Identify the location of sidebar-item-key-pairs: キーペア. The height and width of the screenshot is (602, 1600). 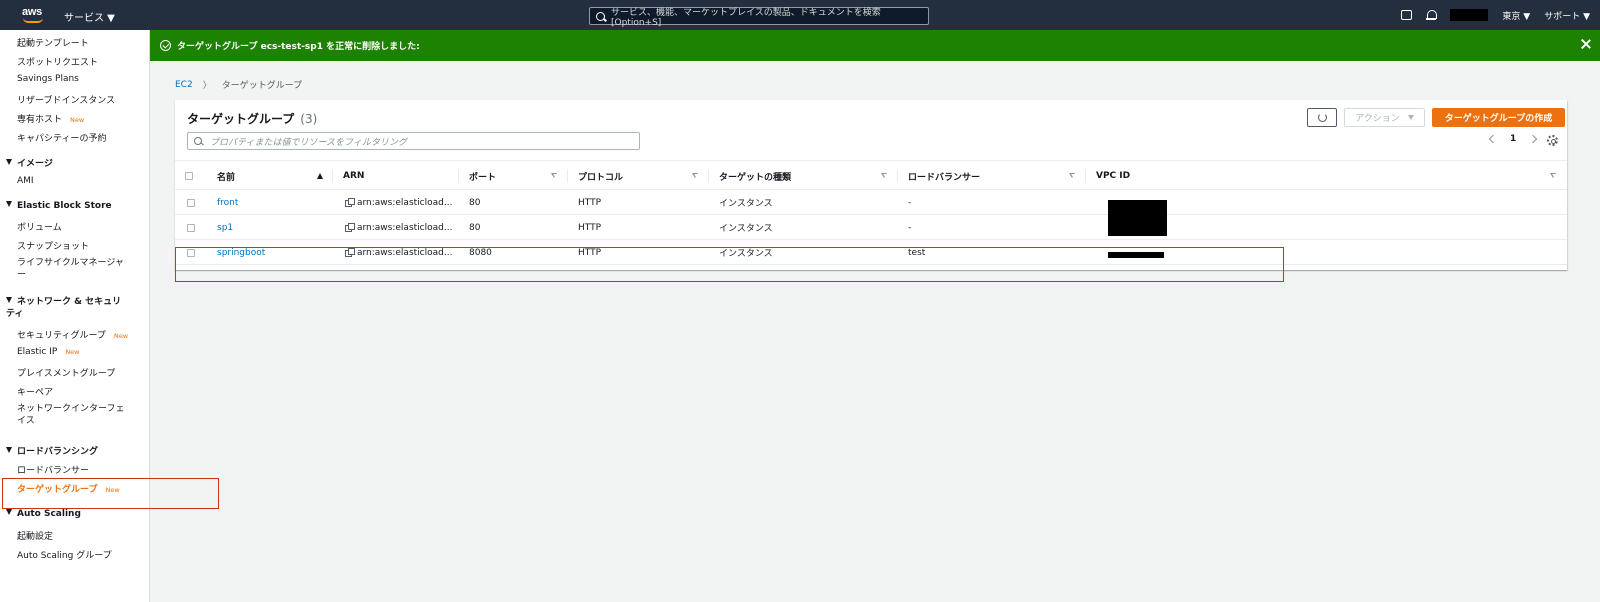
(35, 391).